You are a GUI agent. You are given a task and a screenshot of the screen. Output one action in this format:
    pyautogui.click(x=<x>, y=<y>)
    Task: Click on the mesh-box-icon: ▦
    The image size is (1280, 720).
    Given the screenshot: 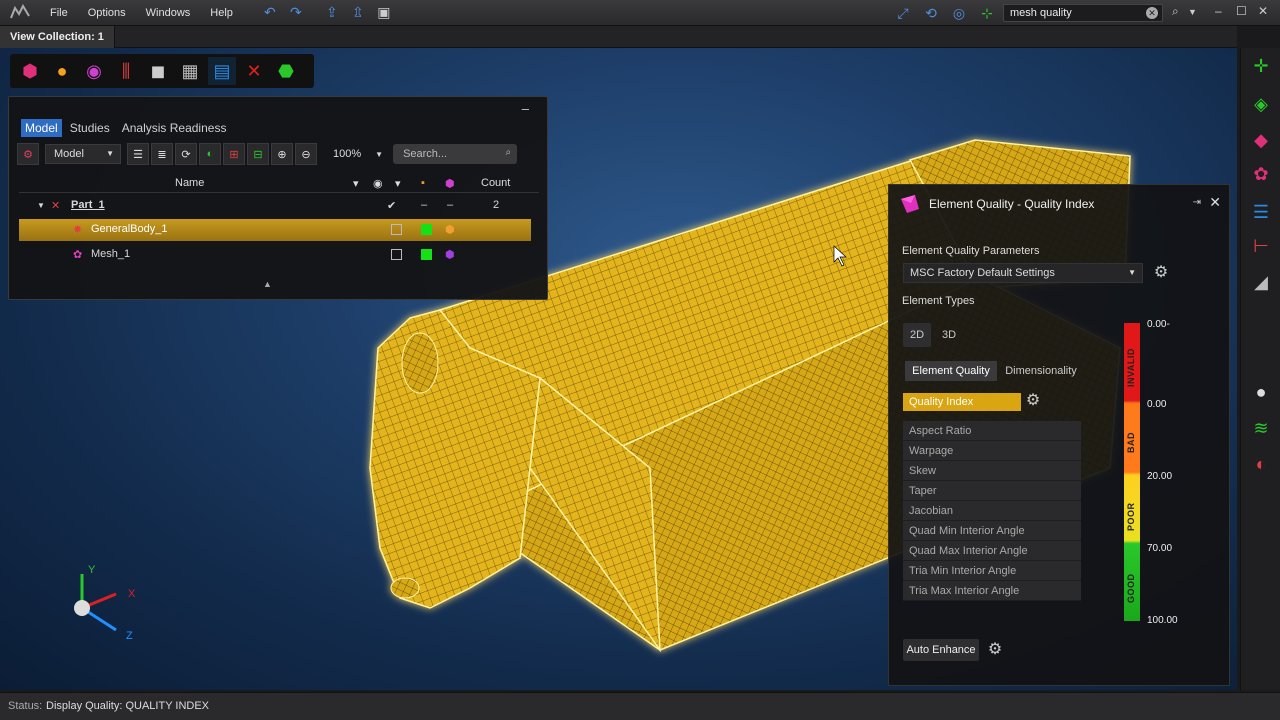 What is the action you would take?
    pyautogui.click(x=190, y=71)
    